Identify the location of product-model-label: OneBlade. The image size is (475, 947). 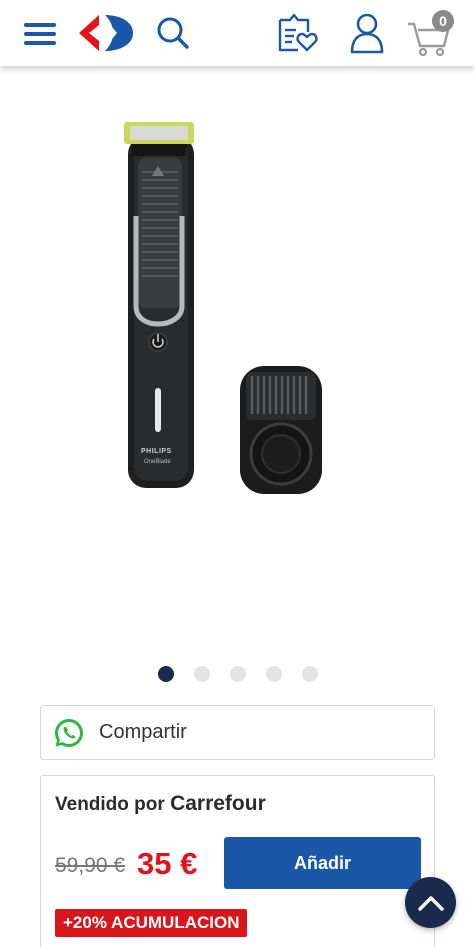
(157, 462).